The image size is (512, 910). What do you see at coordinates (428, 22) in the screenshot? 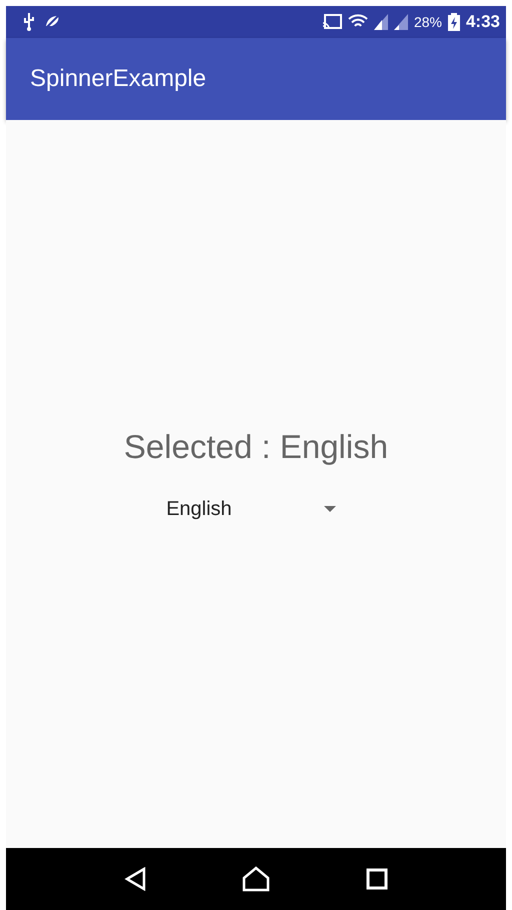
I see `battery-percent: 28%` at bounding box center [428, 22].